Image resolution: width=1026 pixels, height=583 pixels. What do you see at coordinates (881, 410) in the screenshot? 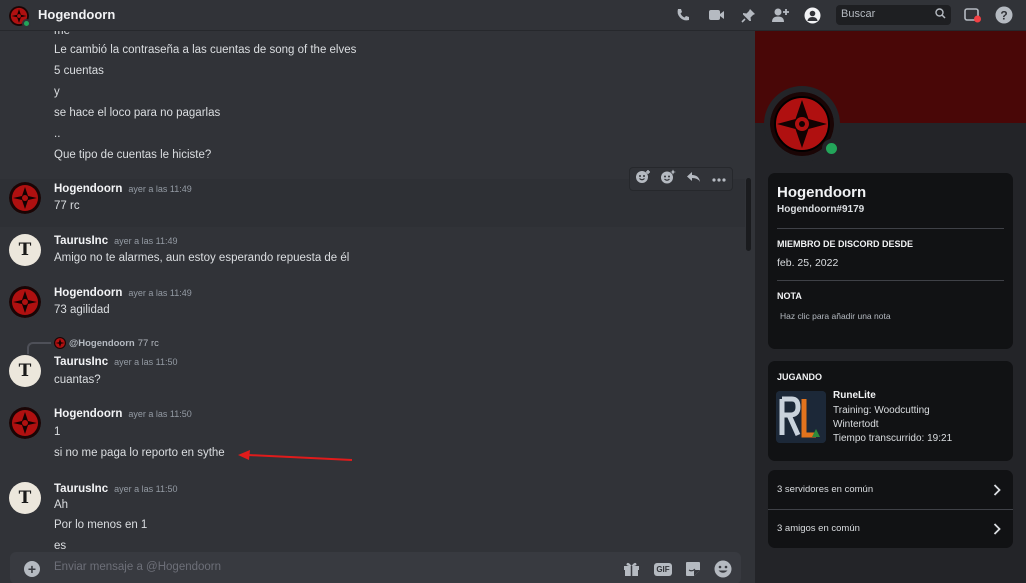
I see `game-details: Training: Woodcutting` at bounding box center [881, 410].